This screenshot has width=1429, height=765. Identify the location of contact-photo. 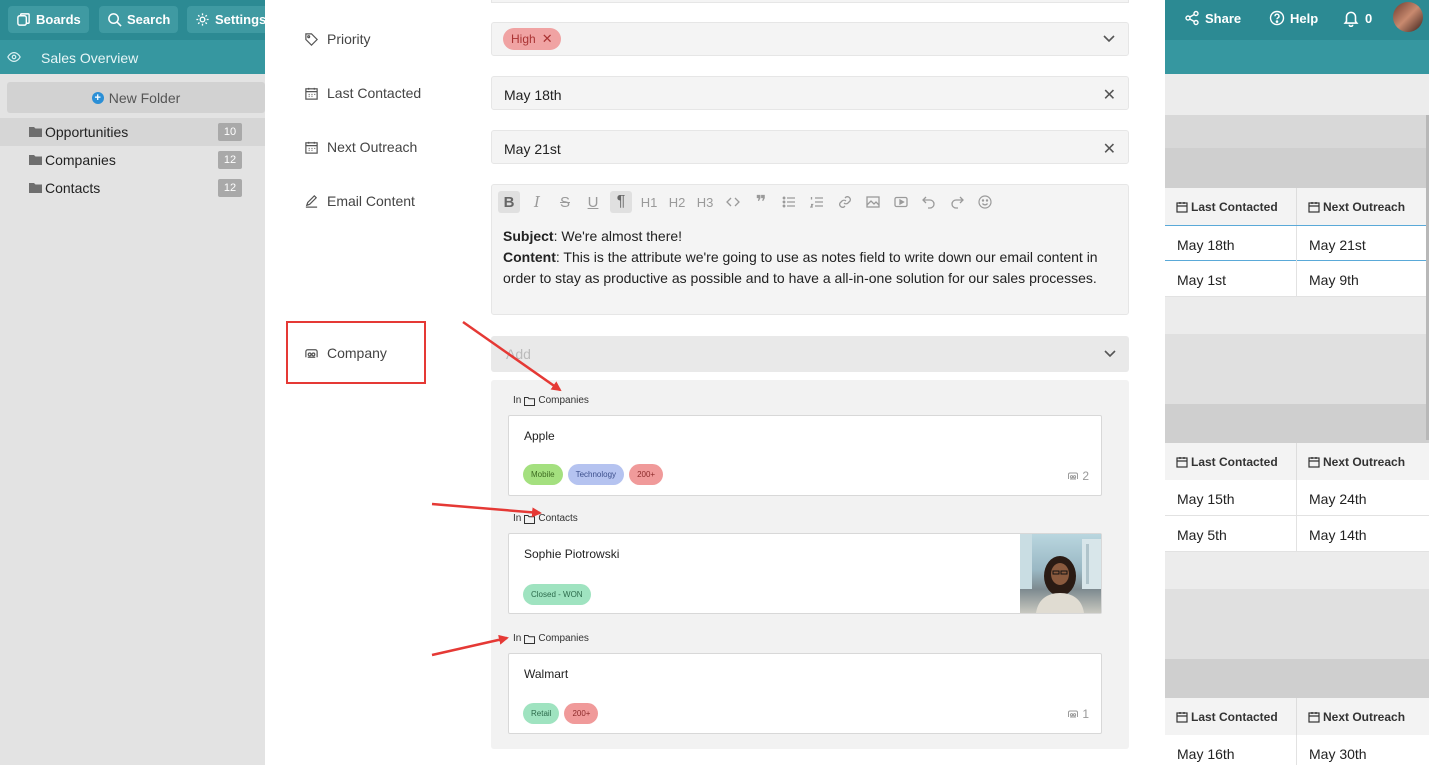
(1060, 573).